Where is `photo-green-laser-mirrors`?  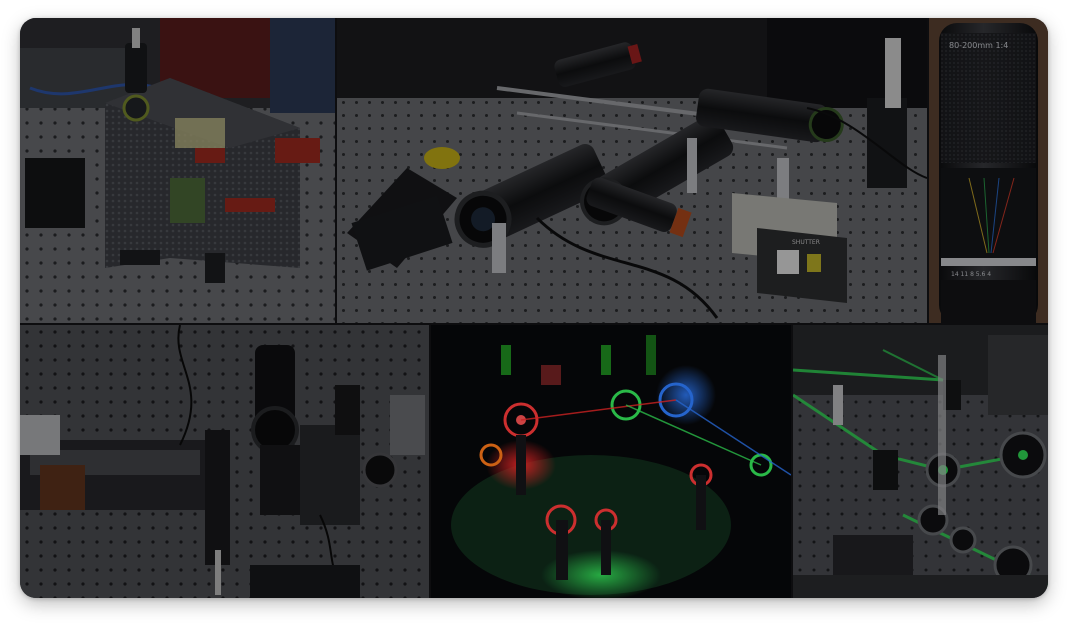 photo-green-laser-mirrors is located at coordinates (920, 461).